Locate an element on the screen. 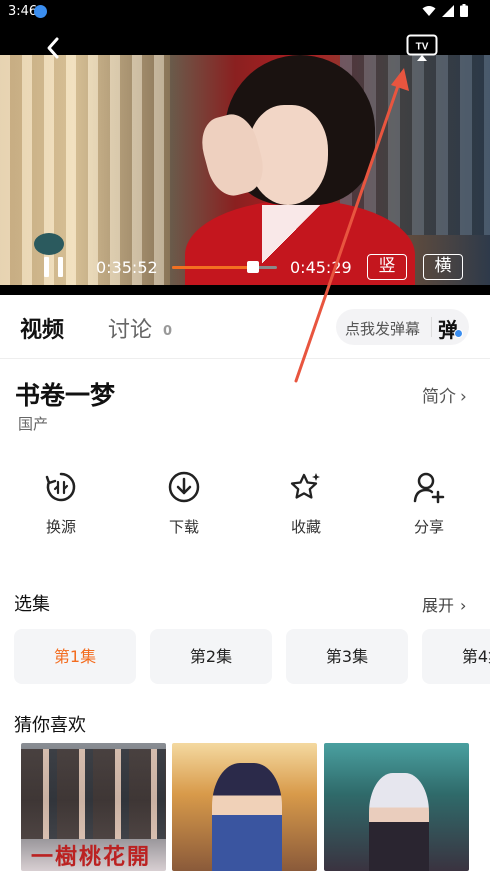  download-button: 下载 is located at coordinates (184, 510).